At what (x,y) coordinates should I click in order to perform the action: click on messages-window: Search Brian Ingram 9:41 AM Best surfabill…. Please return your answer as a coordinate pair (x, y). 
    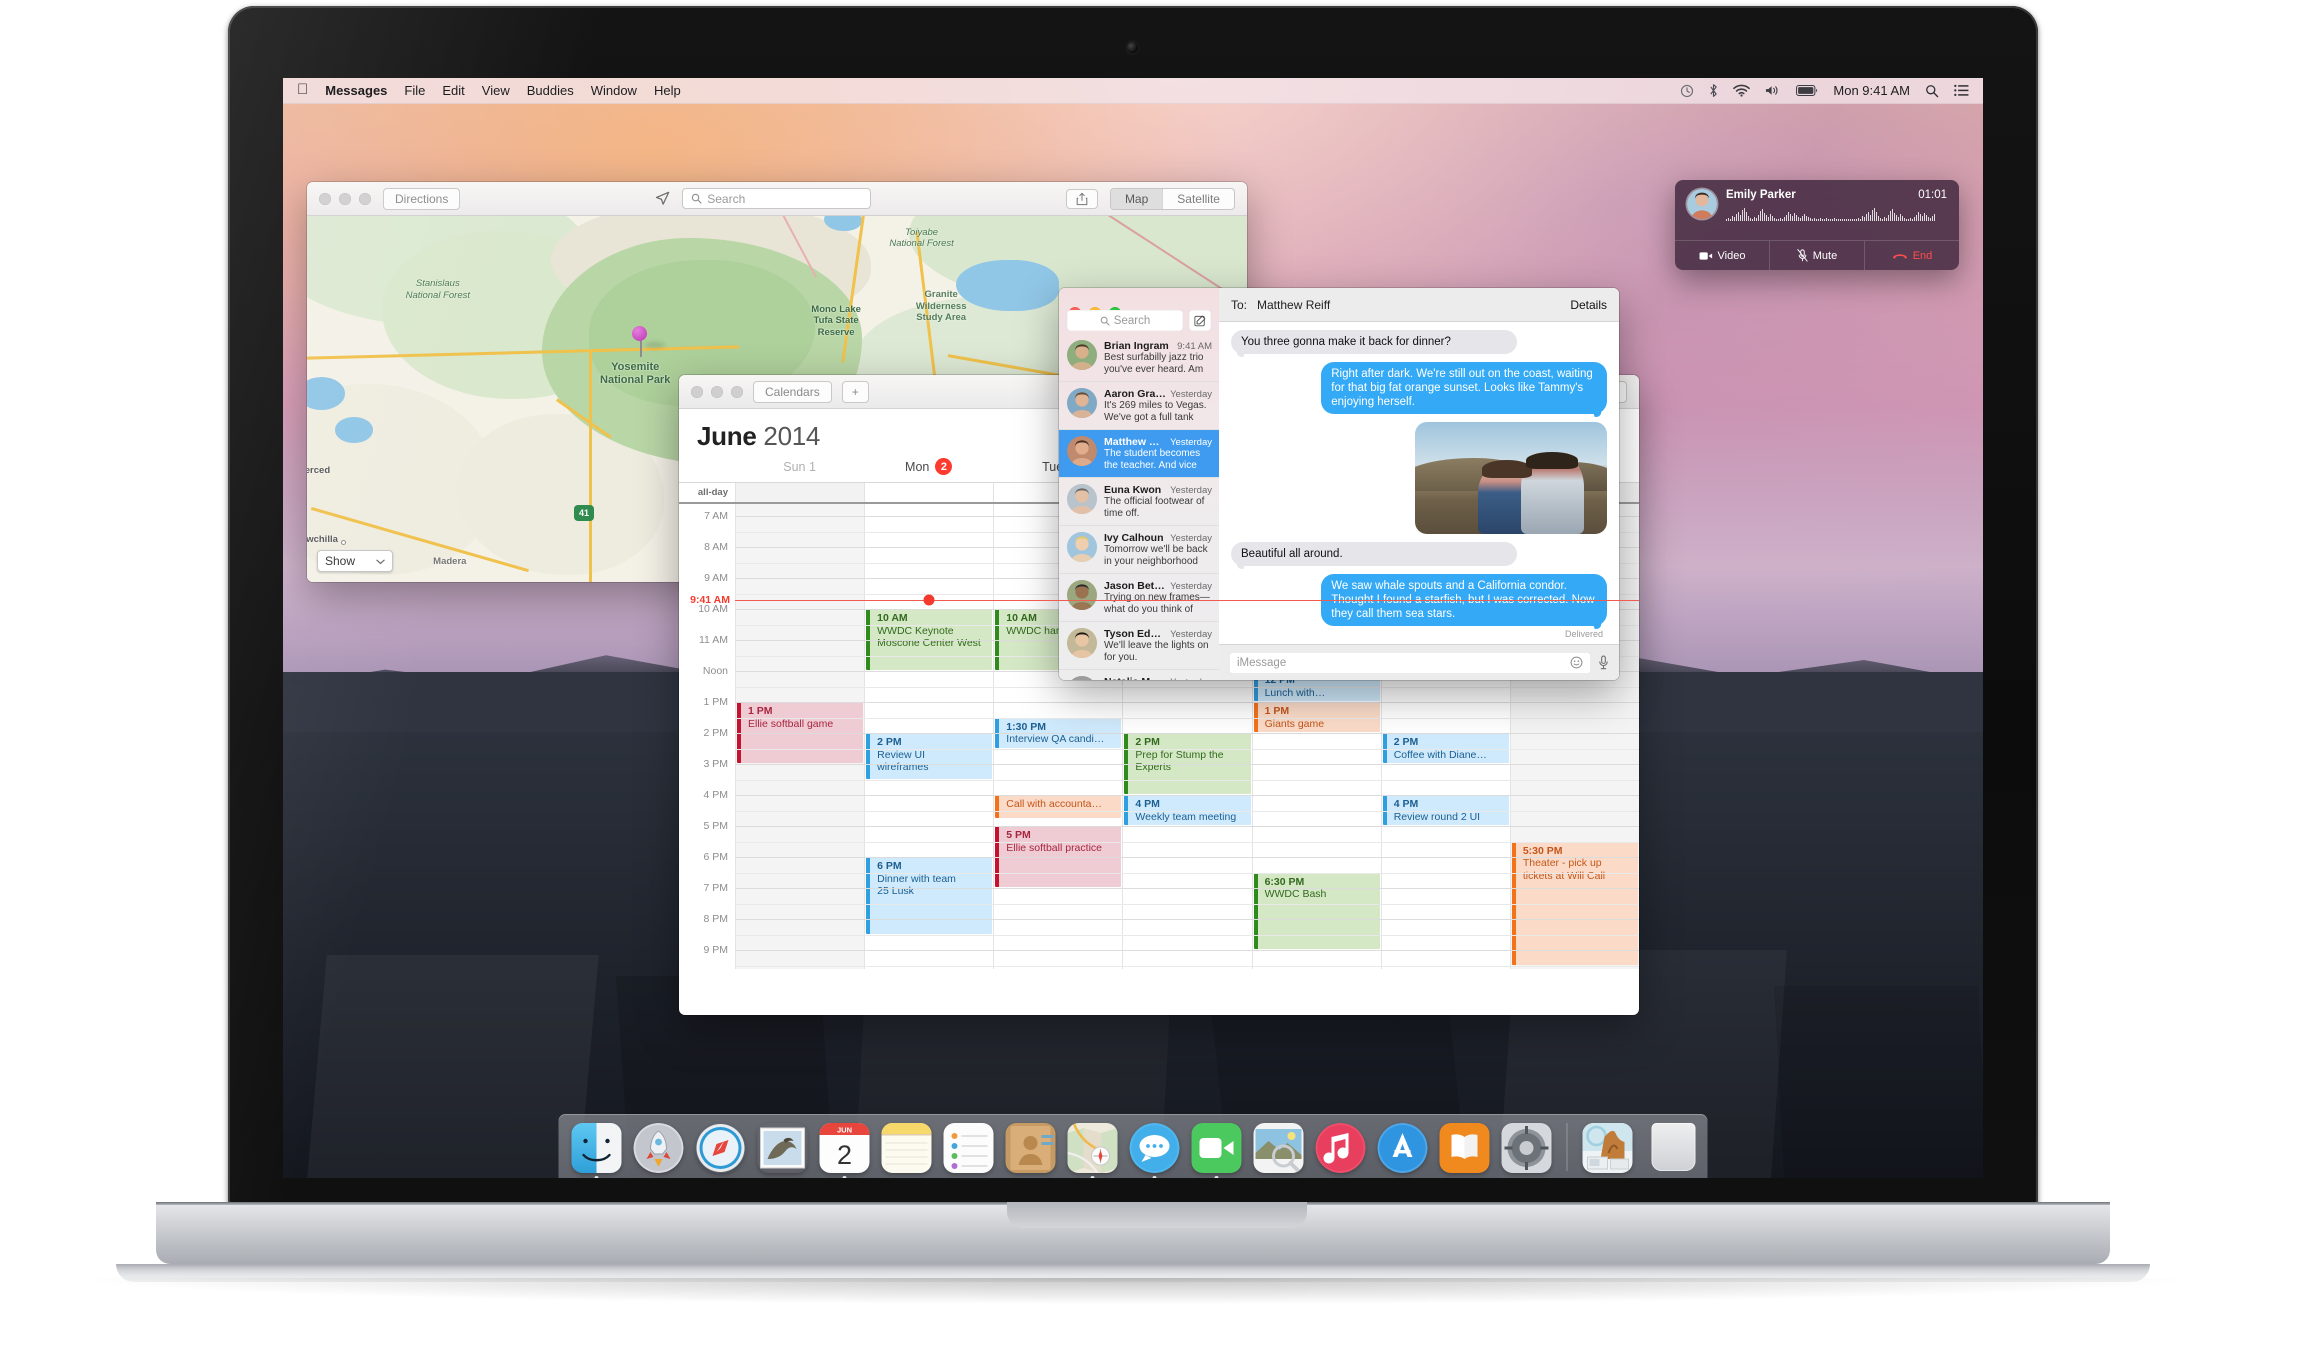
    Looking at the image, I should click on (1339, 484).